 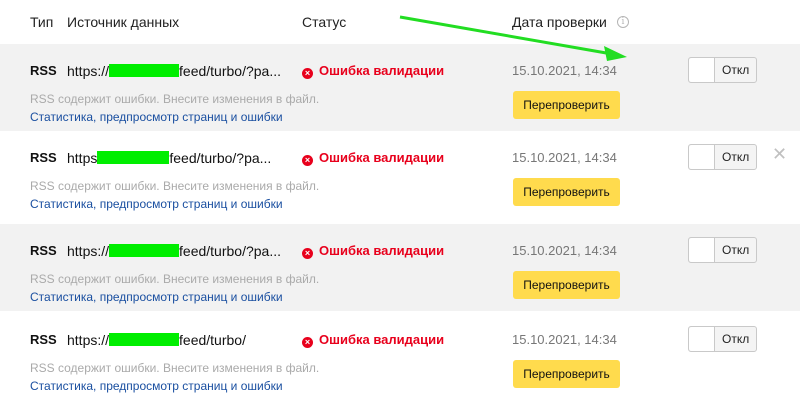 I want to click on row-url: https://feed/turbo/, so click(x=156, y=340).